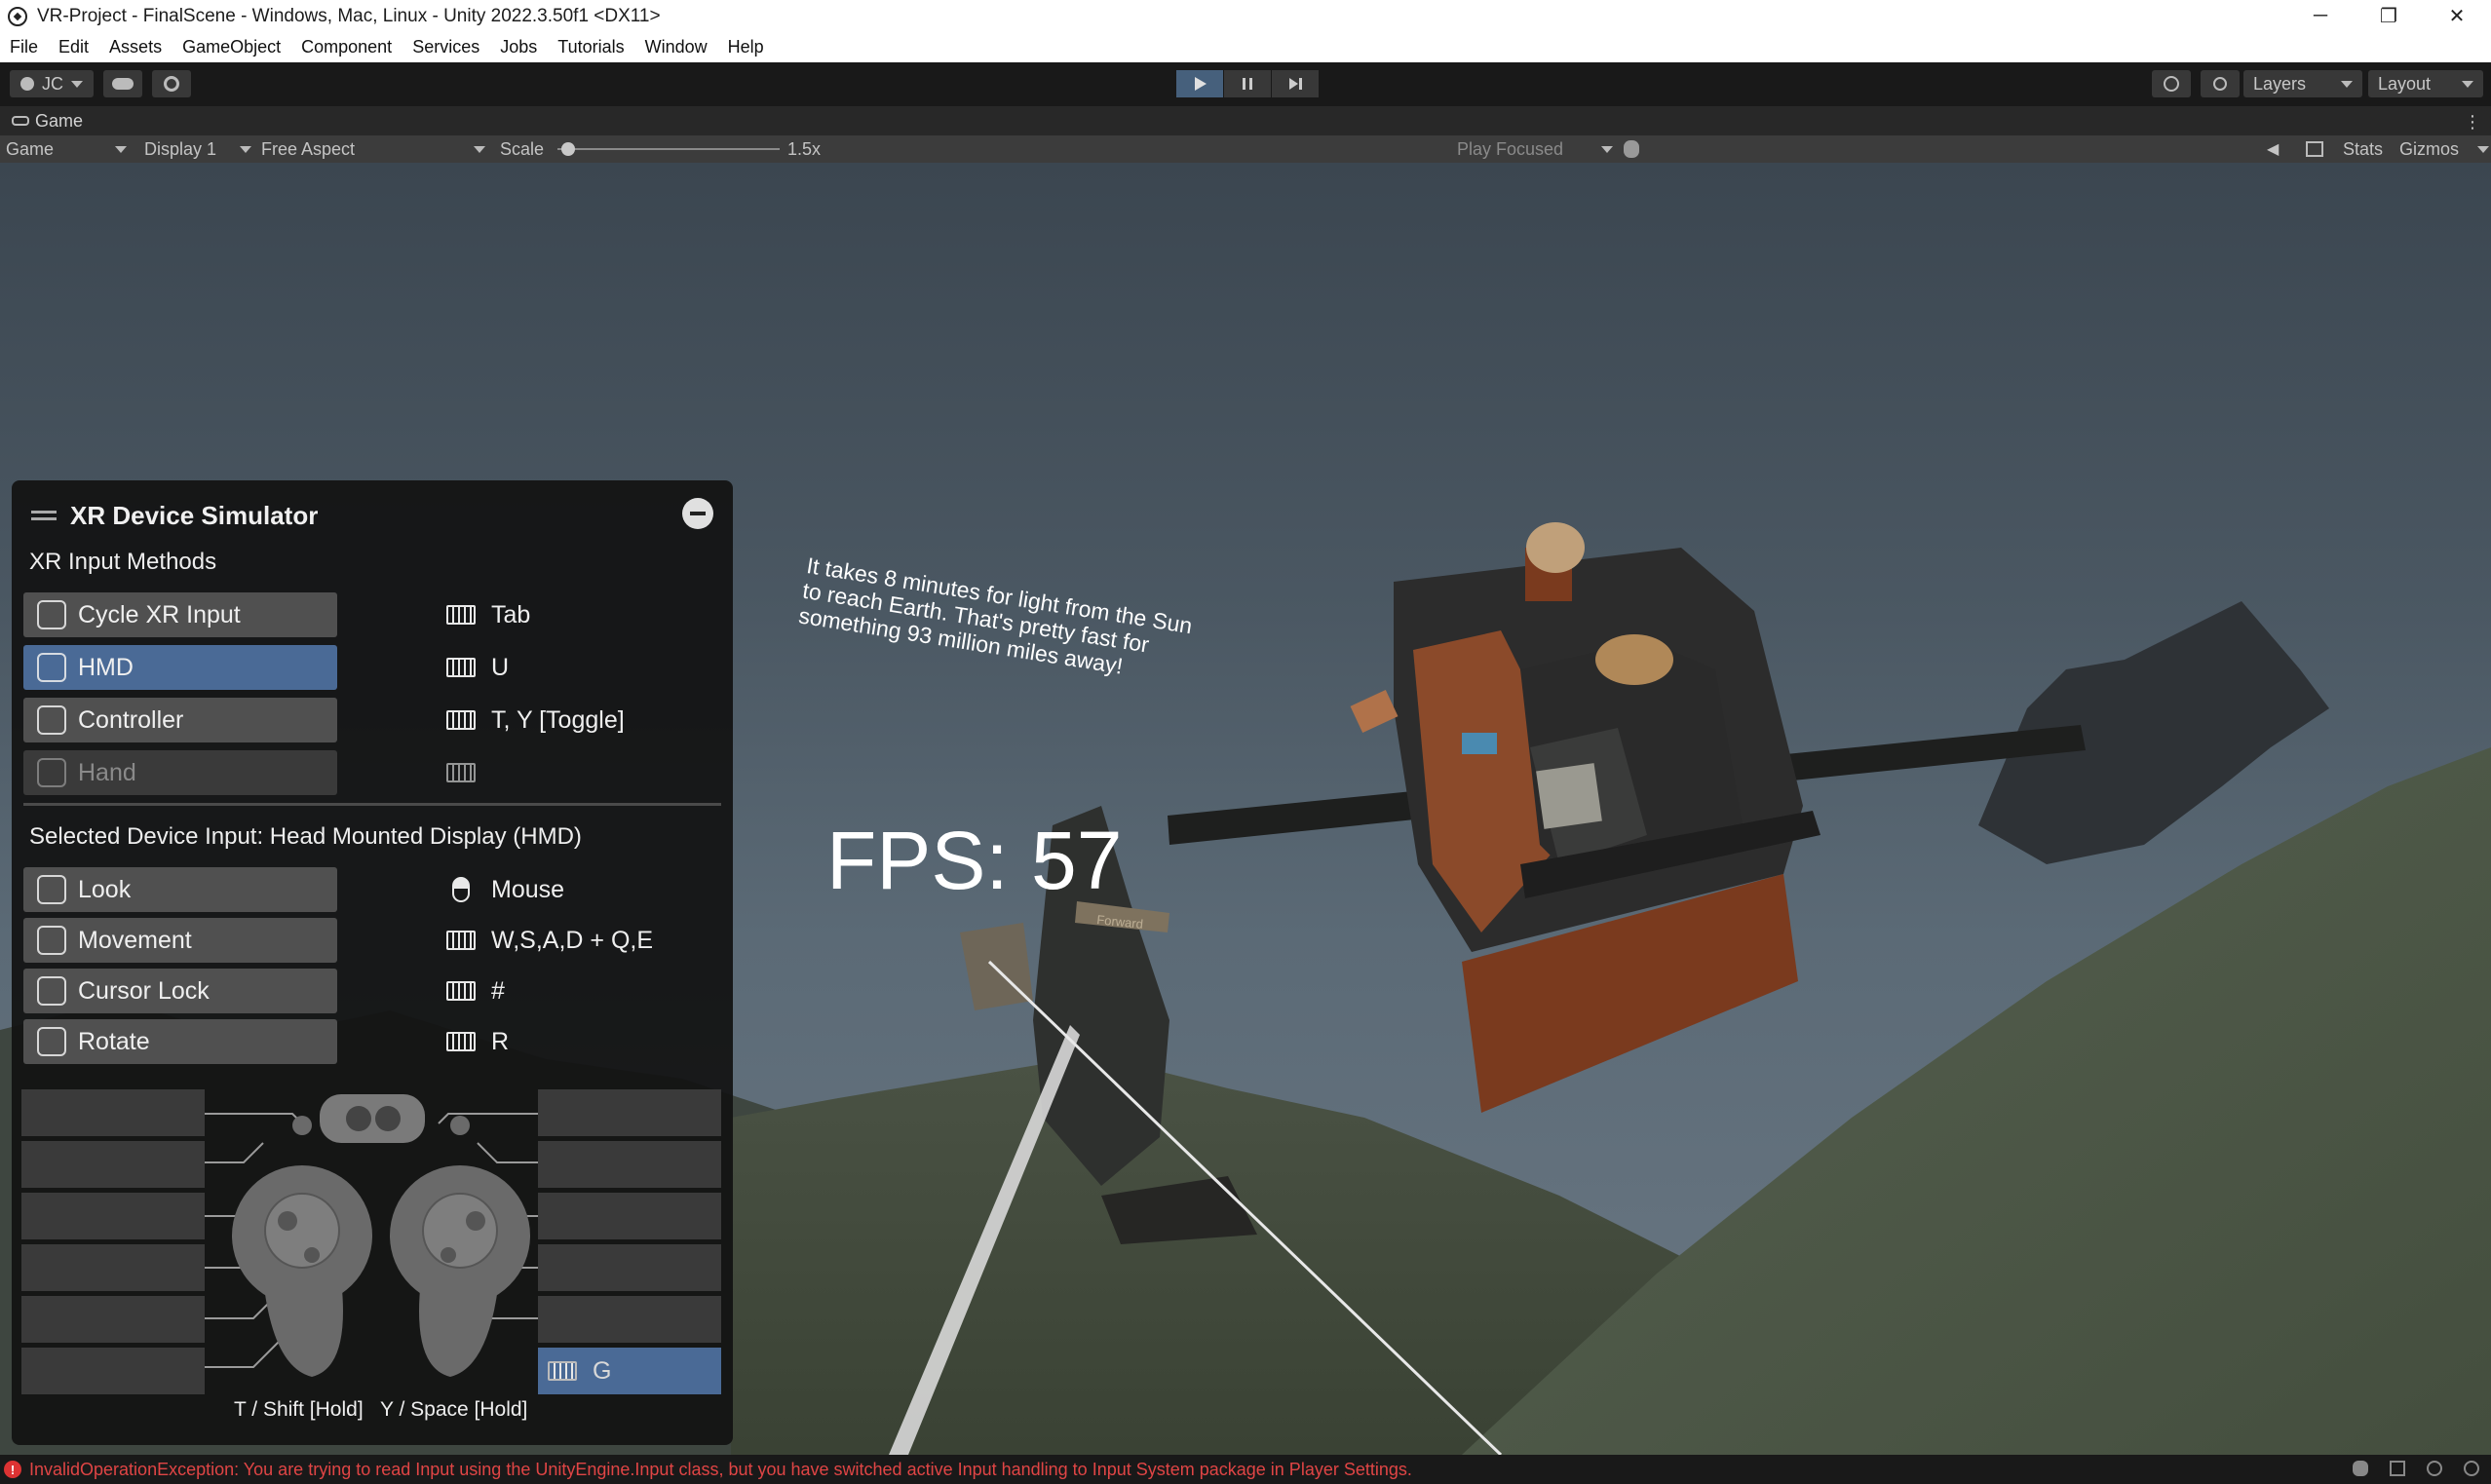  What do you see at coordinates (676, 47) in the screenshot?
I see `menu-window: Window` at bounding box center [676, 47].